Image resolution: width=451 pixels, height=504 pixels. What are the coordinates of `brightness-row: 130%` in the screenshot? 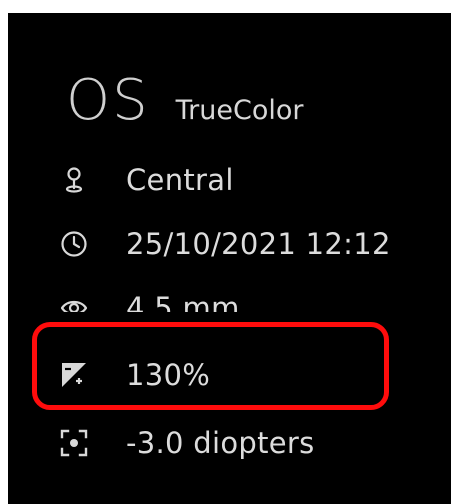 It's located at (135, 375).